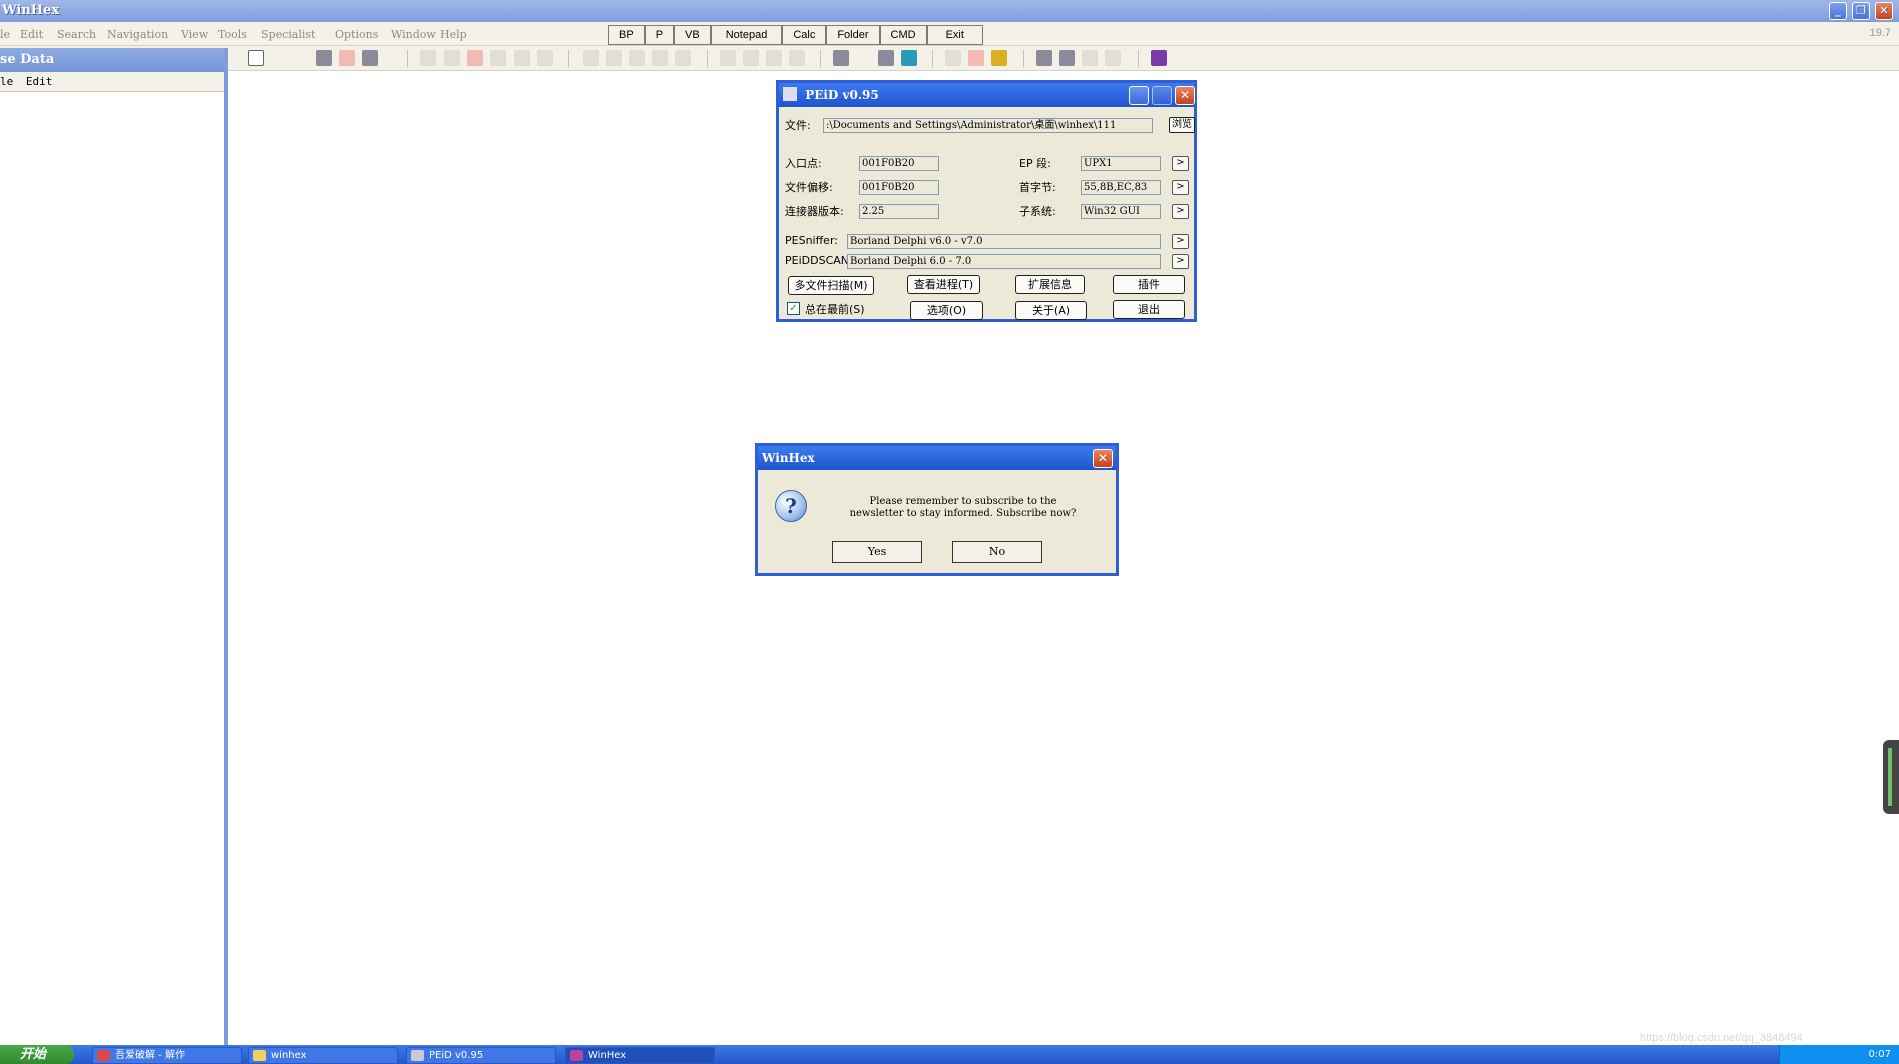 Image resolution: width=1899 pixels, height=1064 pixels. What do you see at coordinates (576, 1055) in the screenshot?
I see `winhex-taskbar-icon` at bounding box center [576, 1055].